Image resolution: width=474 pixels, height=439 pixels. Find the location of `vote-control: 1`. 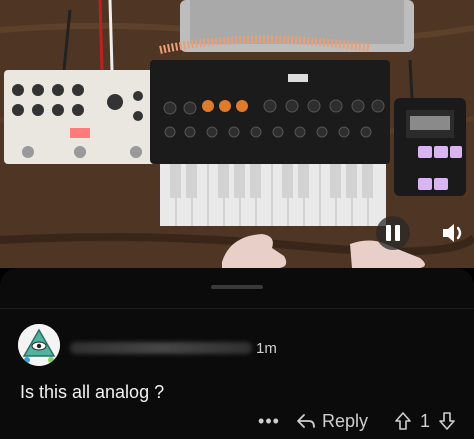

vote-control: 1 is located at coordinates (425, 421).